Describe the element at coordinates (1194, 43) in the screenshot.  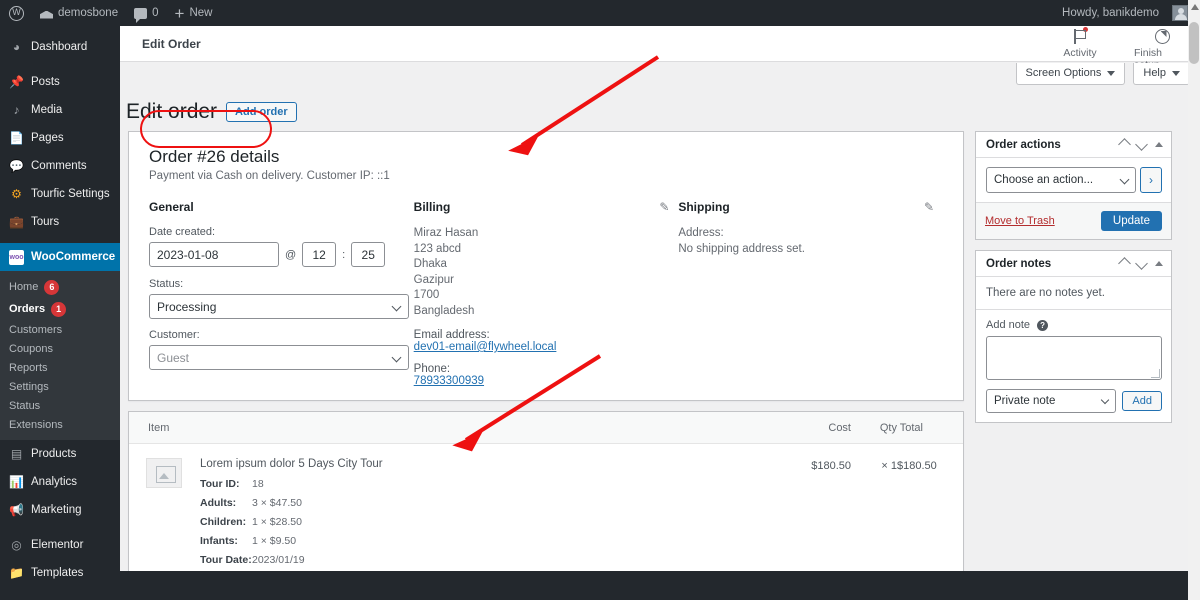
I see `scrollbar-thumb` at that location.